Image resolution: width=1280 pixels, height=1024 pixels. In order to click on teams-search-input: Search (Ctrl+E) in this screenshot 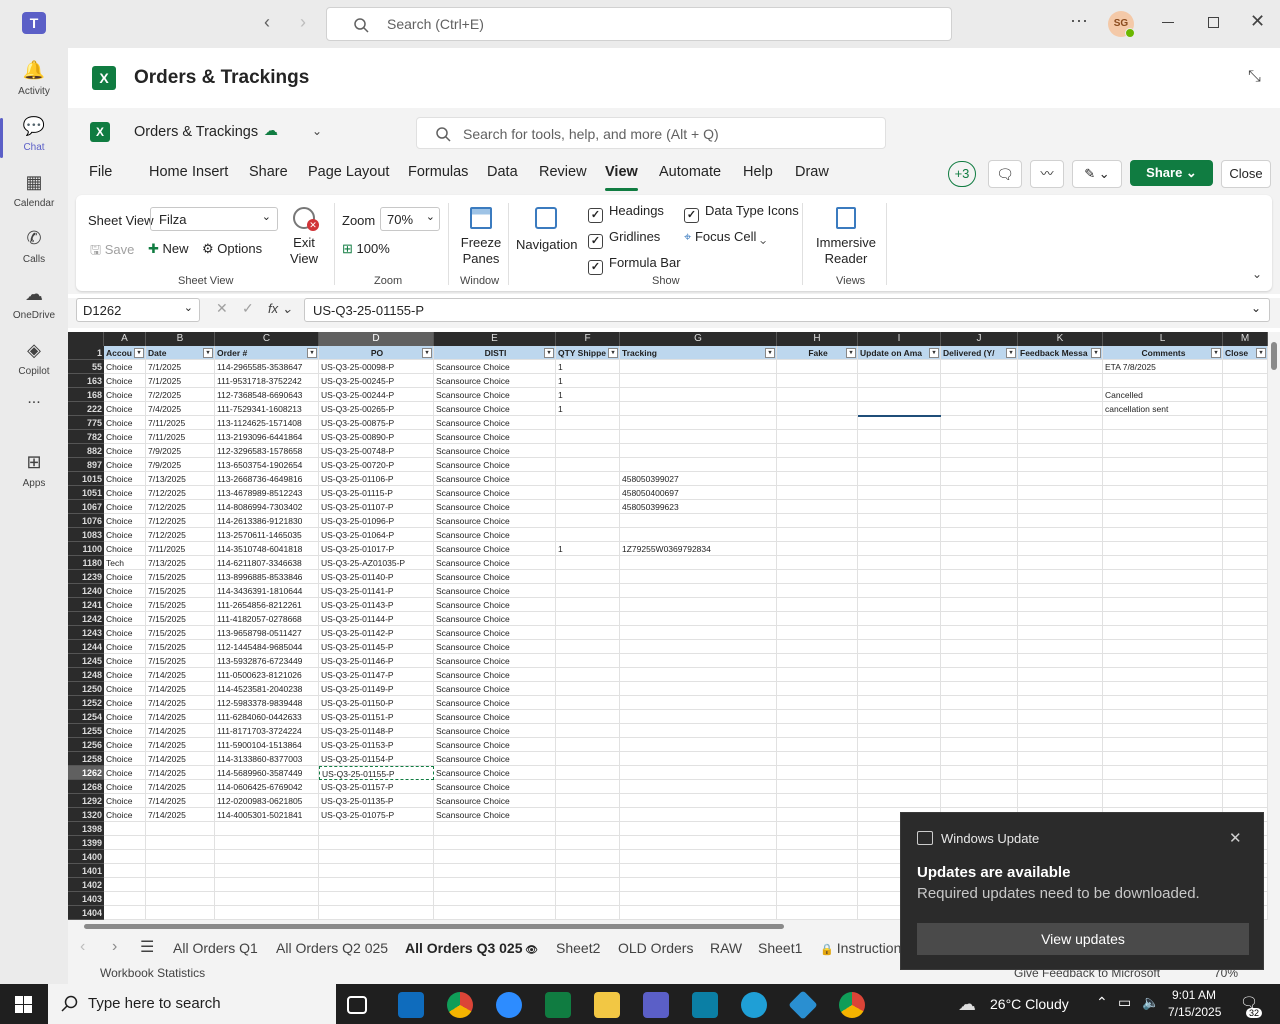, I will do `click(639, 24)`.